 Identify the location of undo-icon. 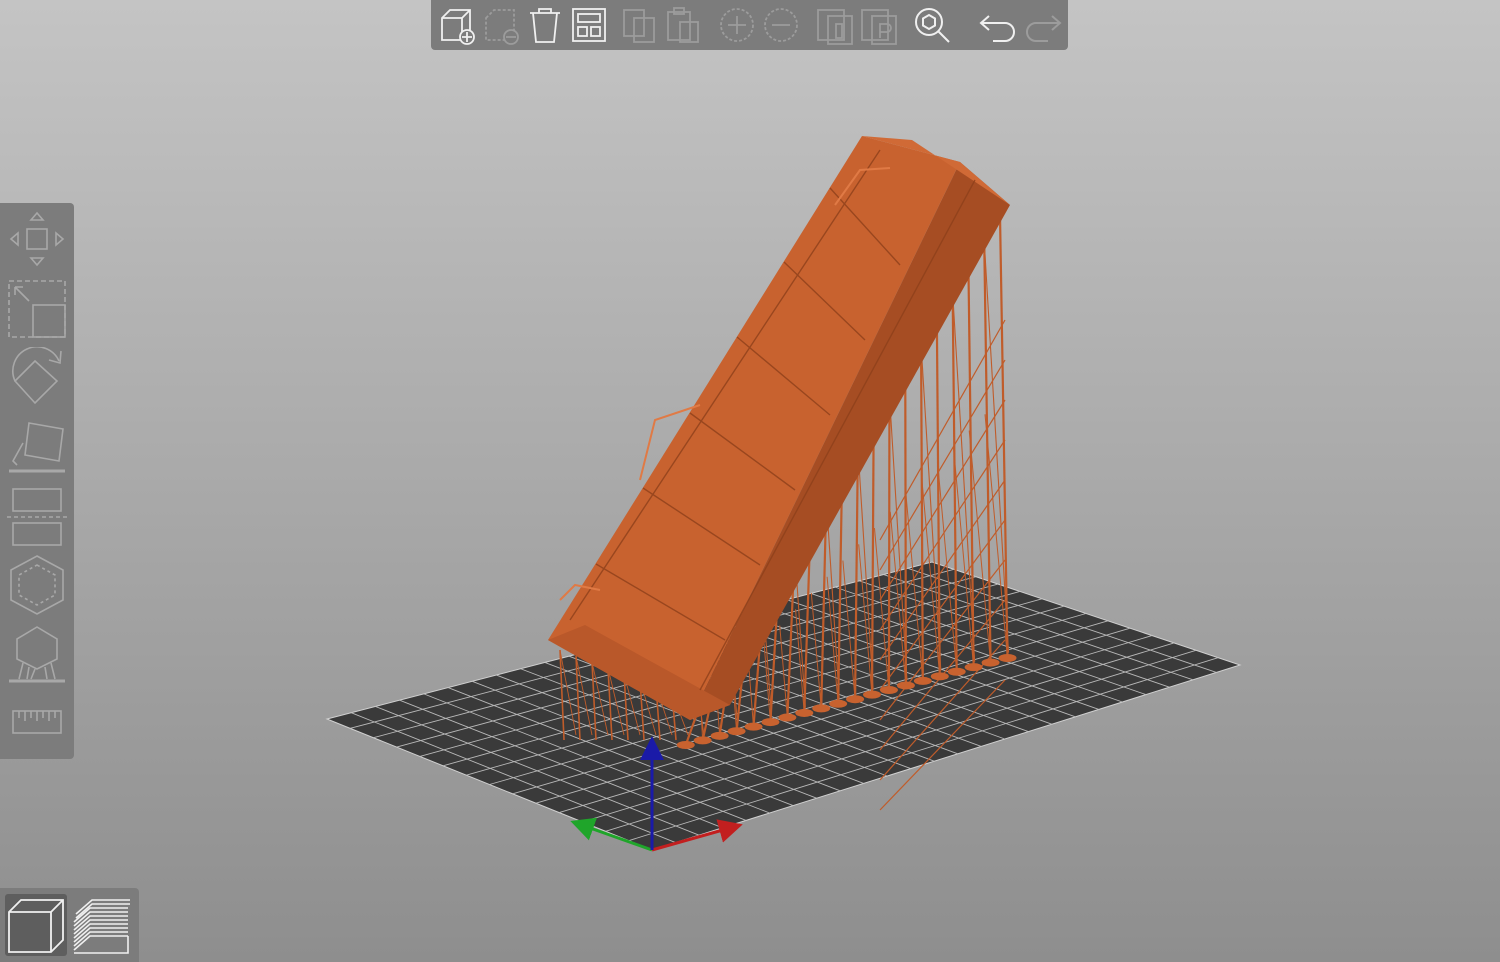
(998, 25).